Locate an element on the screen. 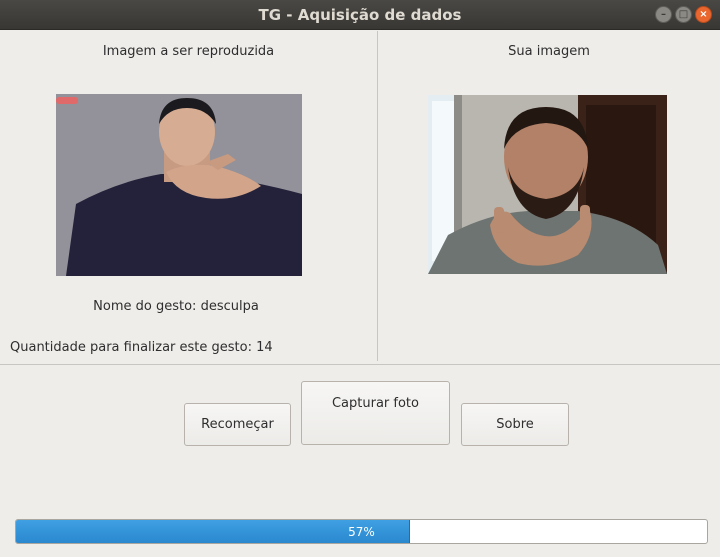  window-titlebar: TG - Aquisição de dados – □ × is located at coordinates (360, 15).